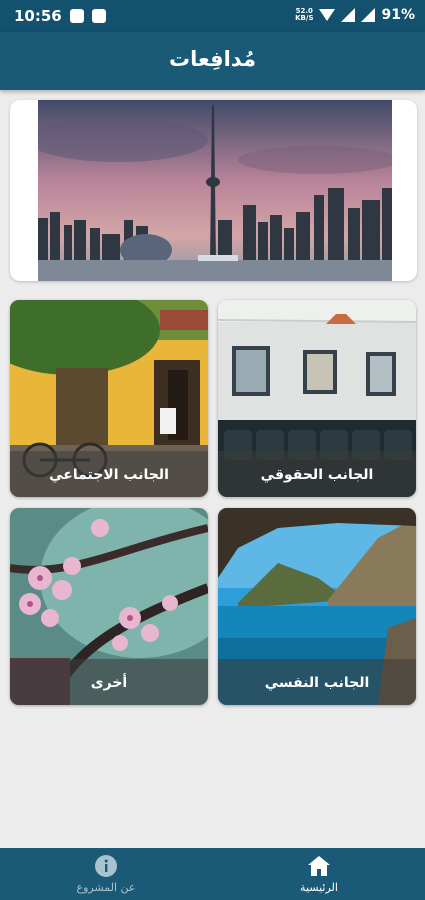 This screenshot has height=900, width=425. I want to click on notification-icon, so click(77, 16).